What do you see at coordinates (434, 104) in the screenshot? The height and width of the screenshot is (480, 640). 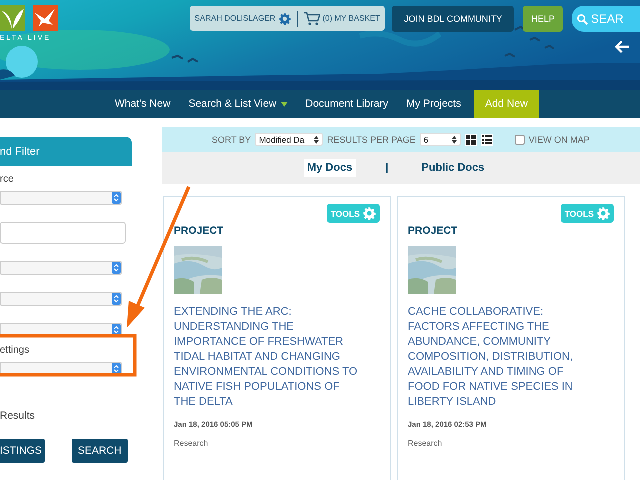 I see `nav-item: My Projects` at bounding box center [434, 104].